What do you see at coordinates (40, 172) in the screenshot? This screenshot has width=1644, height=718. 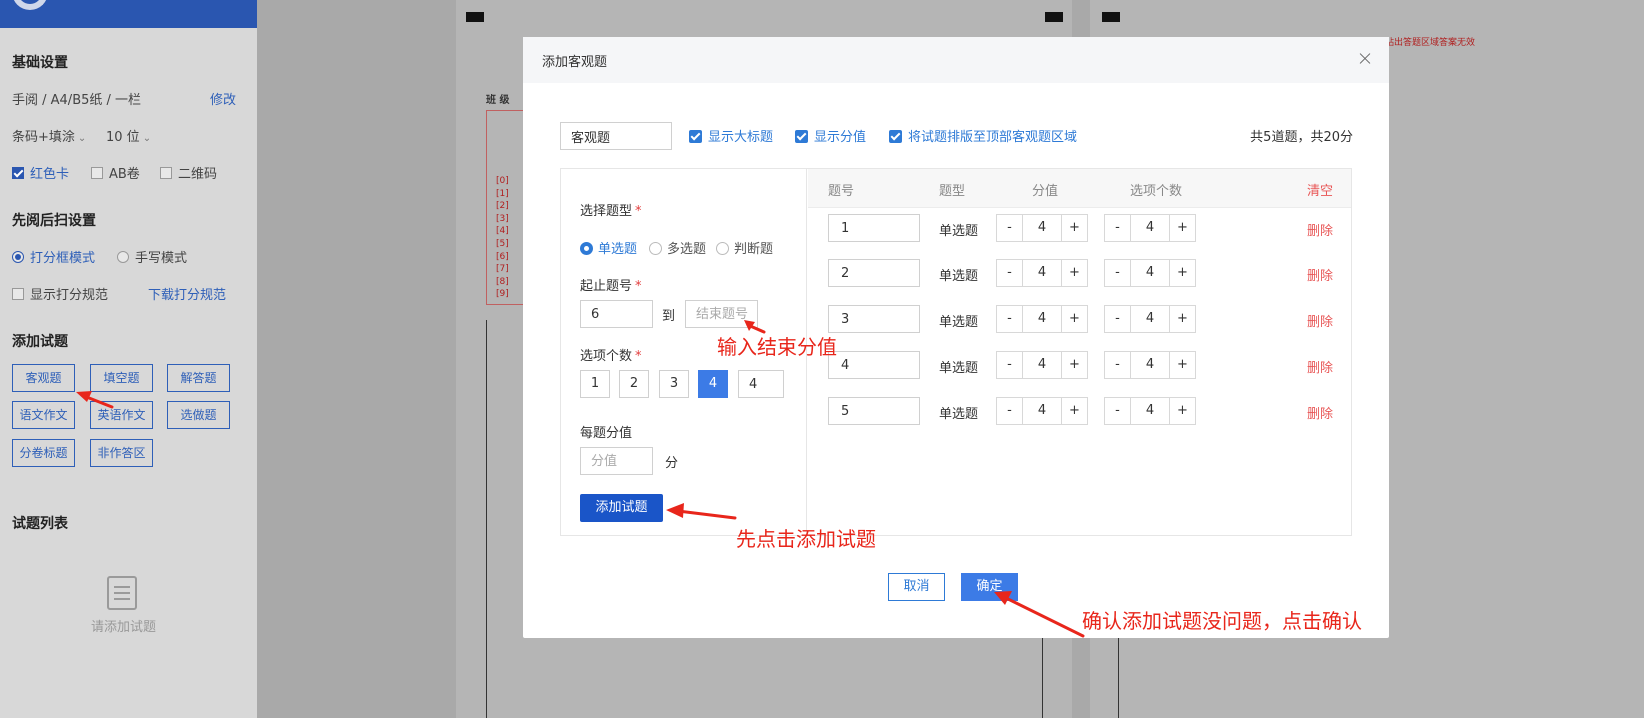 I see `red-card-checkbox: 红色卡` at bounding box center [40, 172].